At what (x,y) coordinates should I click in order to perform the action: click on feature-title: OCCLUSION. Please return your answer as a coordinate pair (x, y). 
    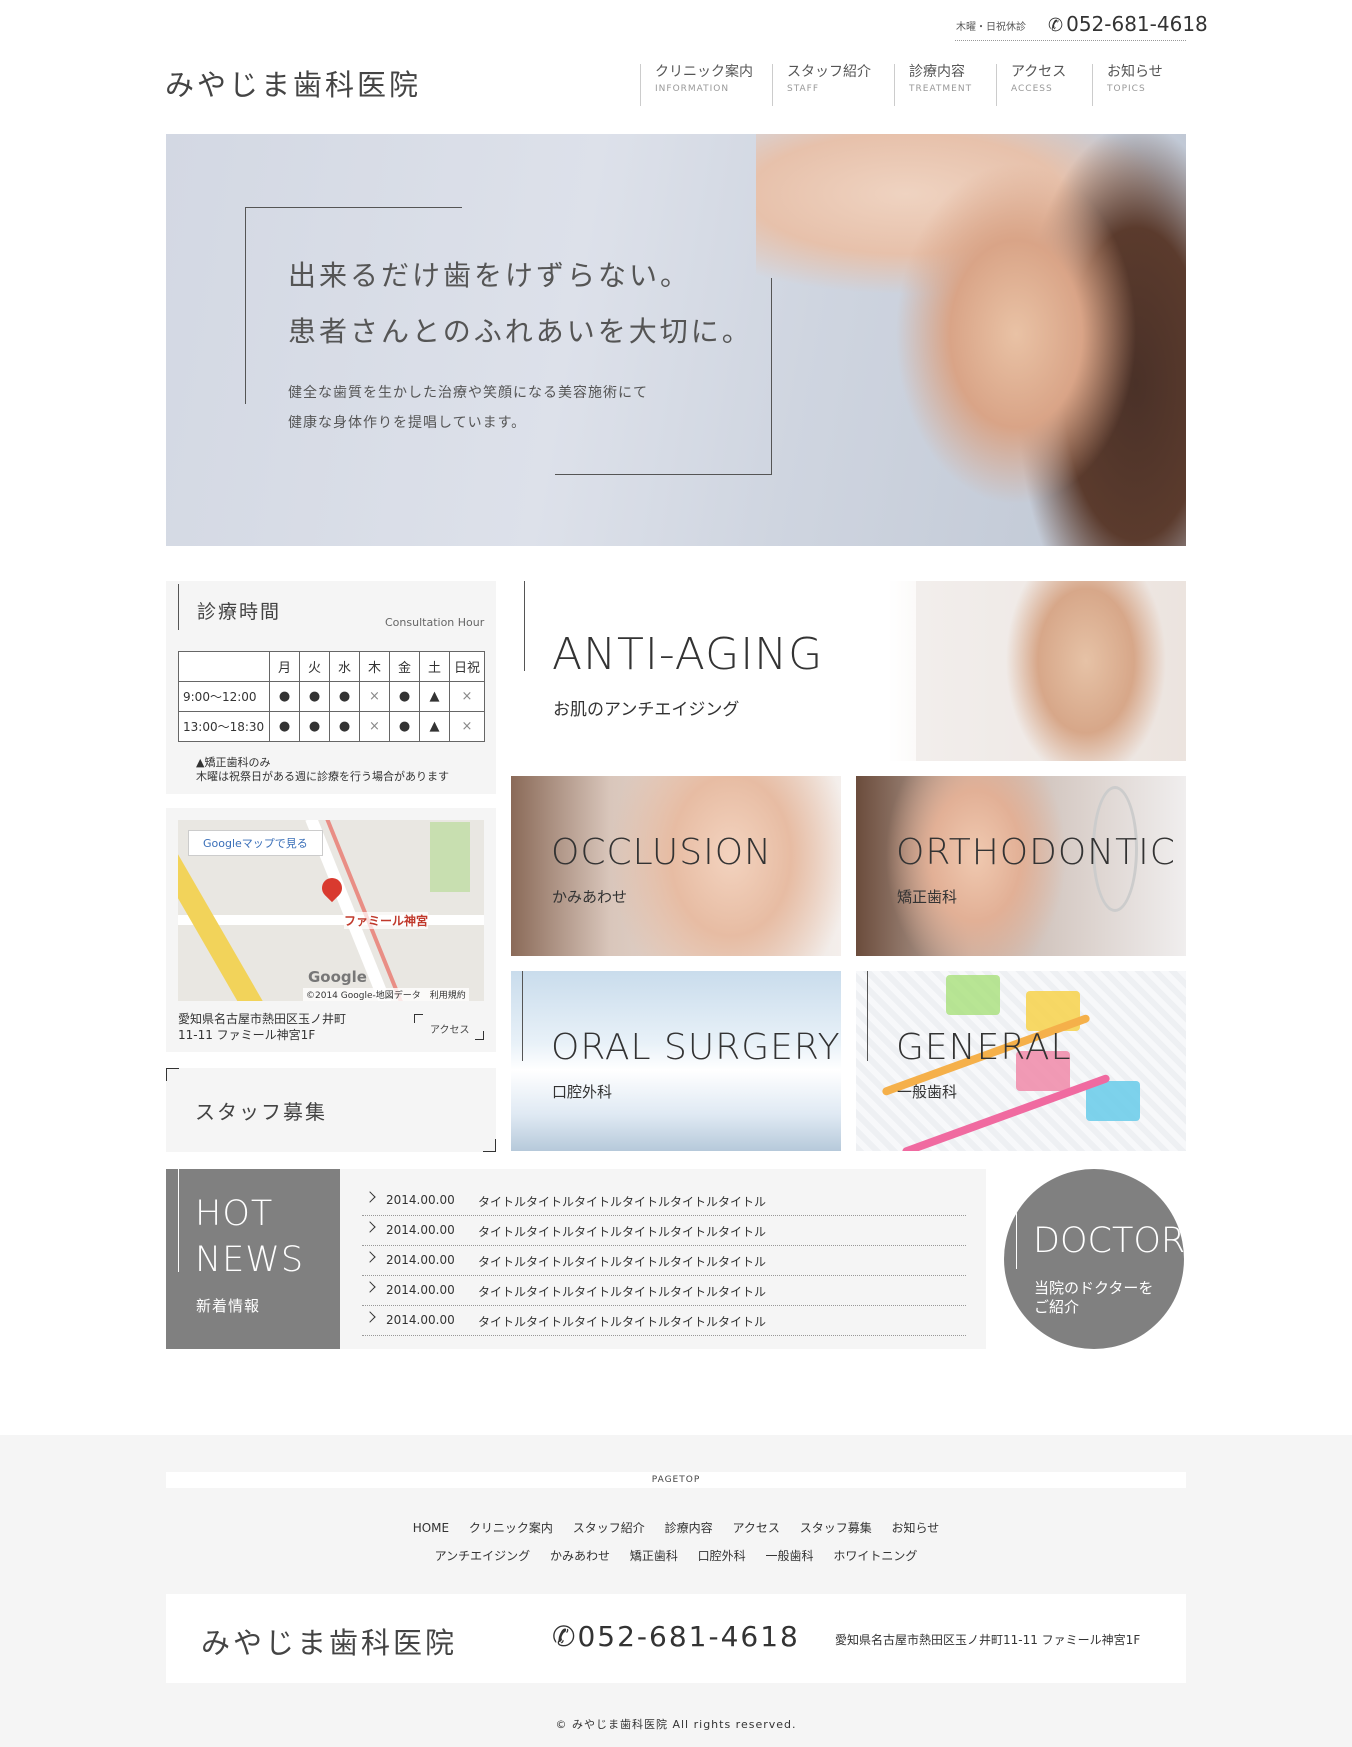
    Looking at the image, I should click on (661, 852).